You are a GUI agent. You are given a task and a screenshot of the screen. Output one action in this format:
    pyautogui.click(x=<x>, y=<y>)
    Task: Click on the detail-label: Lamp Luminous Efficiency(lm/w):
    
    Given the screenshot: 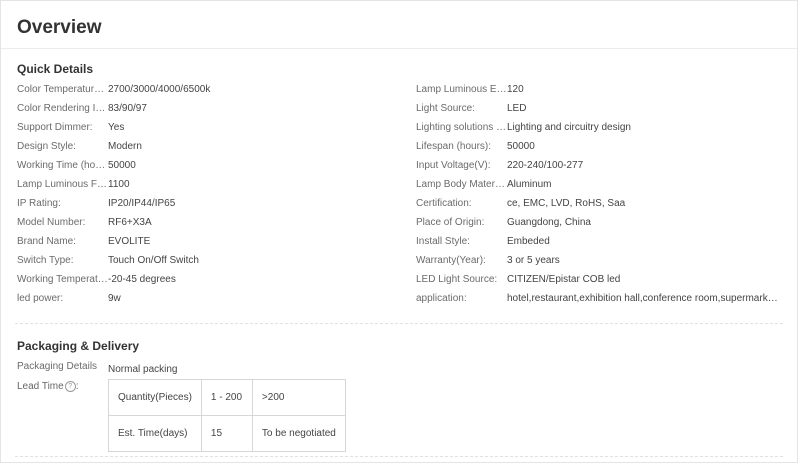 What is the action you would take?
    pyautogui.click(x=461, y=89)
    